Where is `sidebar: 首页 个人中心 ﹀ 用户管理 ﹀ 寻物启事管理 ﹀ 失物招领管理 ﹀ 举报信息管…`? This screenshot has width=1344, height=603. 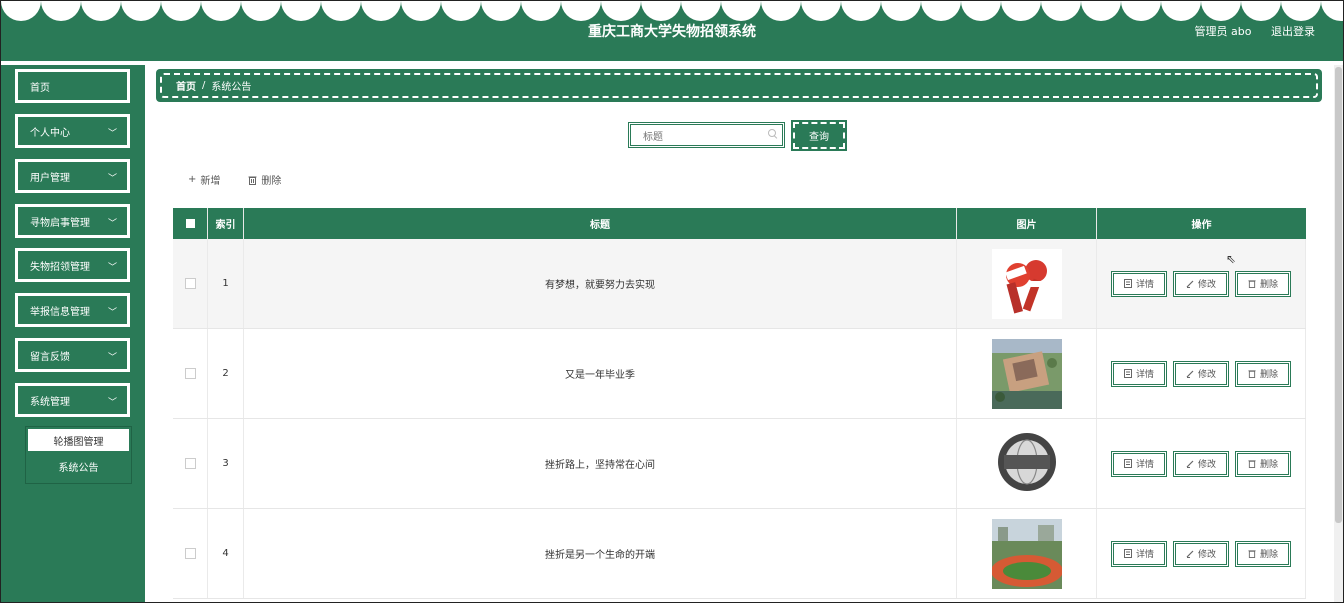 sidebar: 首页 个人中心 ﹀ 用户管理 ﹀ 寻物启事管理 ﹀ 失物招领管理 ﹀ 举报信息管… is located at coordinates (73, 333).